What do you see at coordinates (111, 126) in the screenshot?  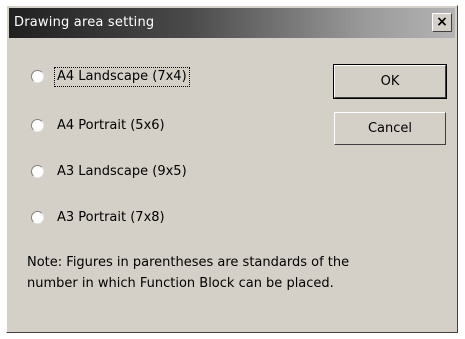 I see `option-label: A4 Portrait (5x6)` at bounding box center [111, 126].